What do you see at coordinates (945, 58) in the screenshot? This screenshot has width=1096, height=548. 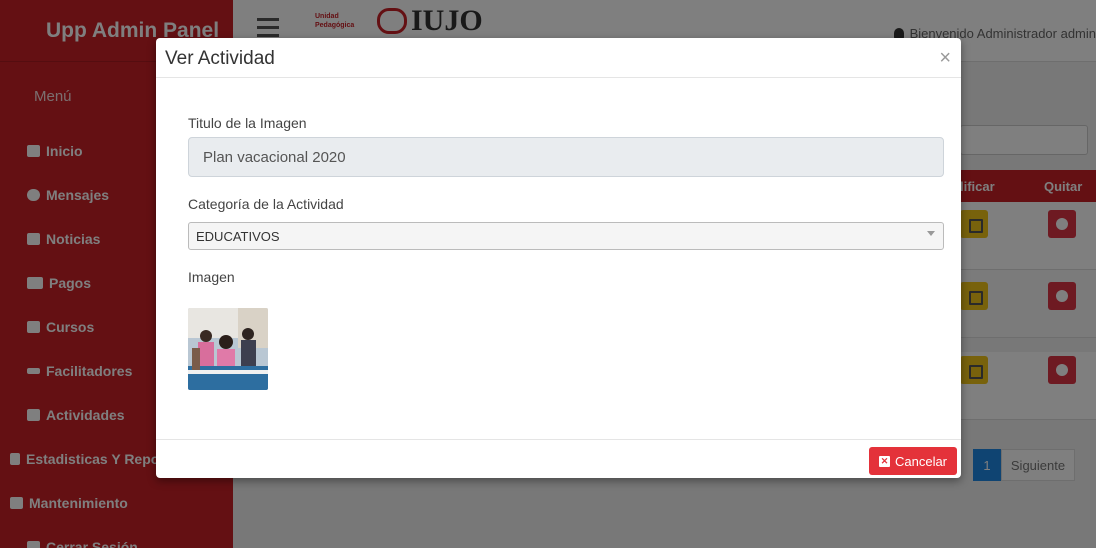 I see `close-icon: ×` at bounding box center [945, 58].